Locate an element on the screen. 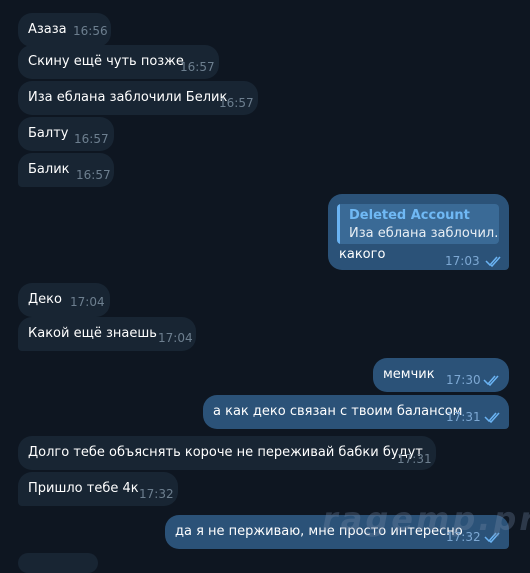 This screenshot has height=573, width=530. message-incoming: Балик 16:57 is located at coordinates (66, 170).